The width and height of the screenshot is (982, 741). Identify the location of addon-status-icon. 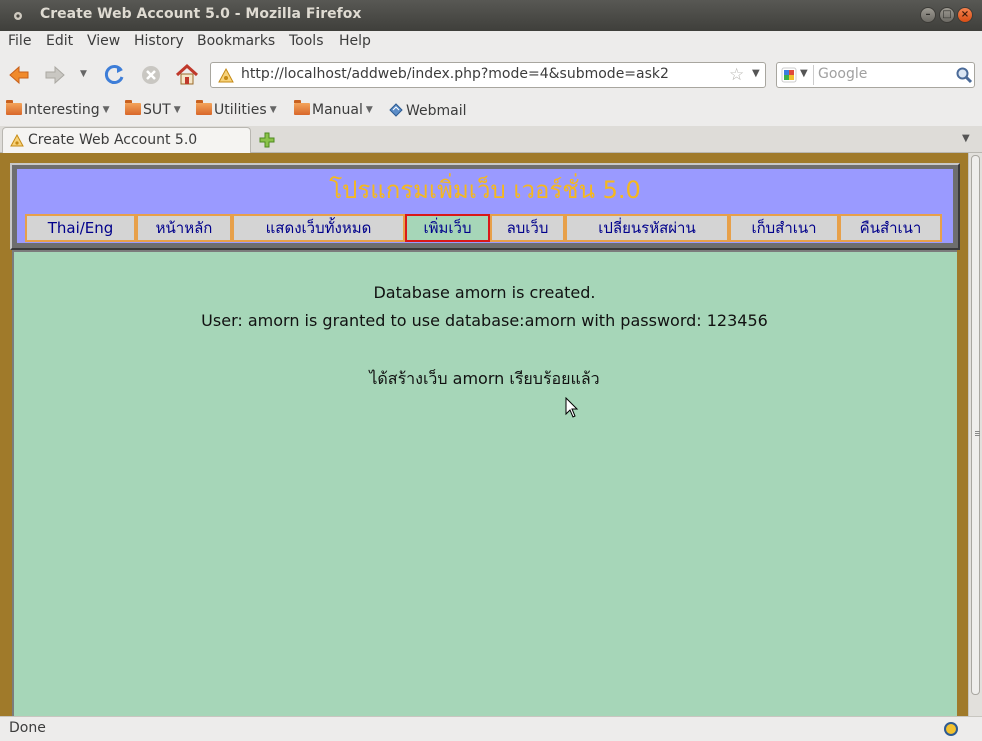
(951, 729).